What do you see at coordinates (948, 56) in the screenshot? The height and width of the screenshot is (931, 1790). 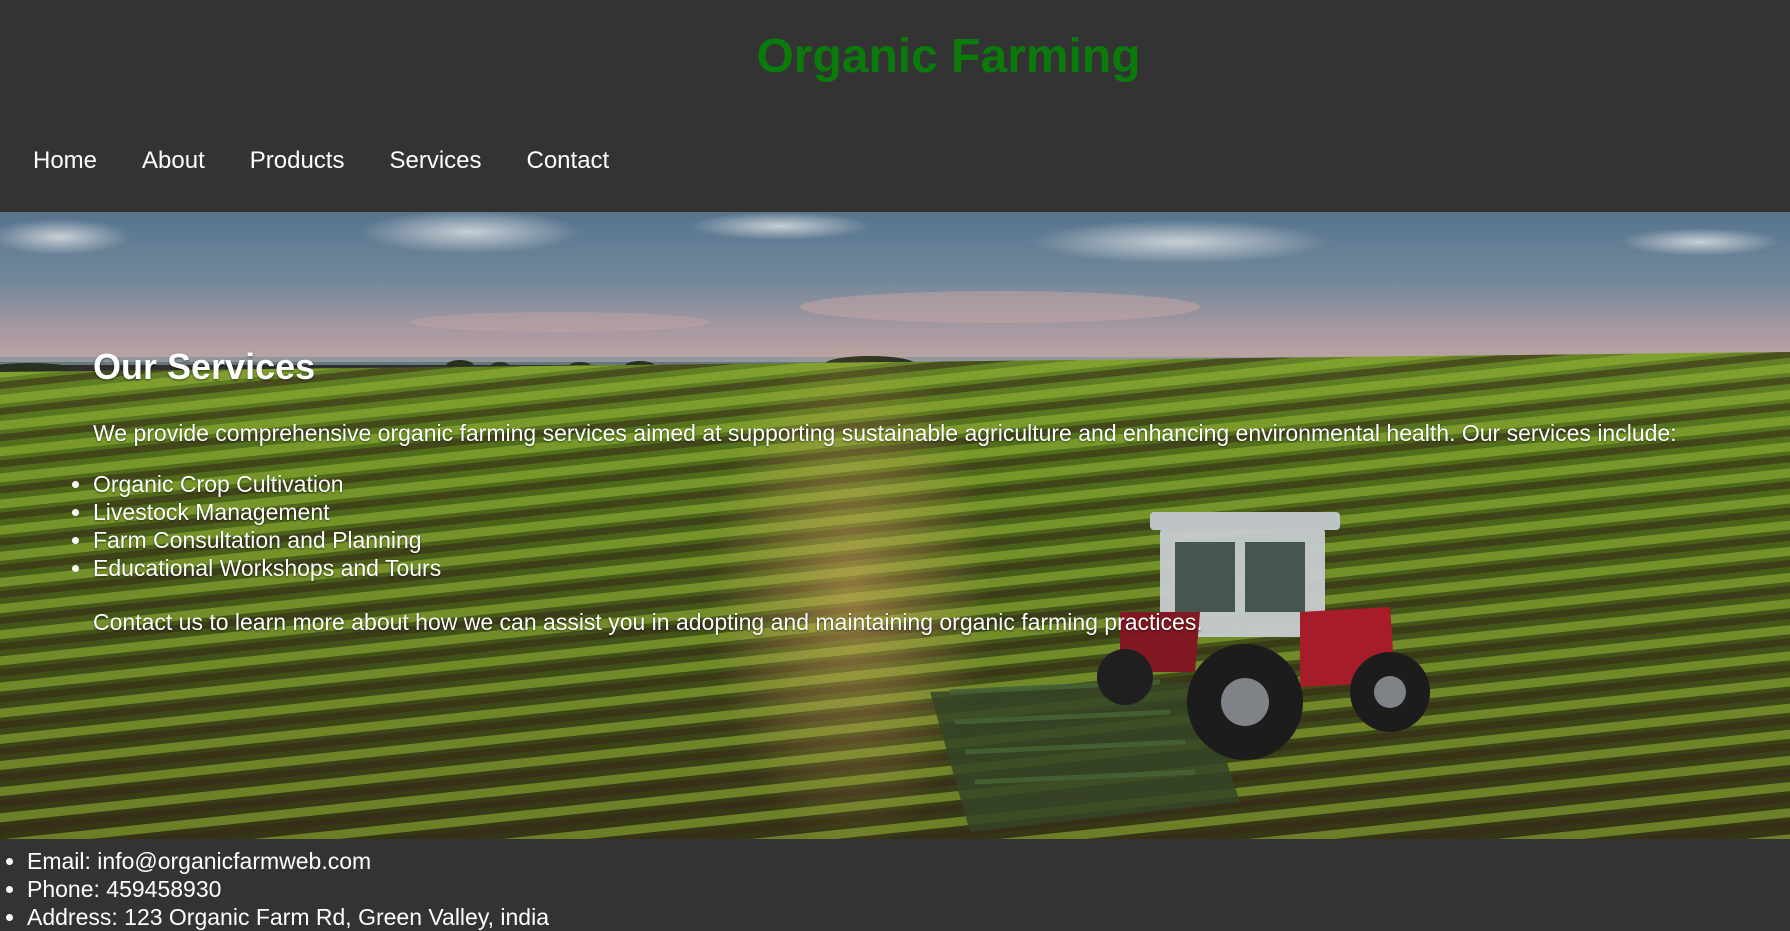 I see `site-title: Organic Farming` at bounding box center [948, 56].